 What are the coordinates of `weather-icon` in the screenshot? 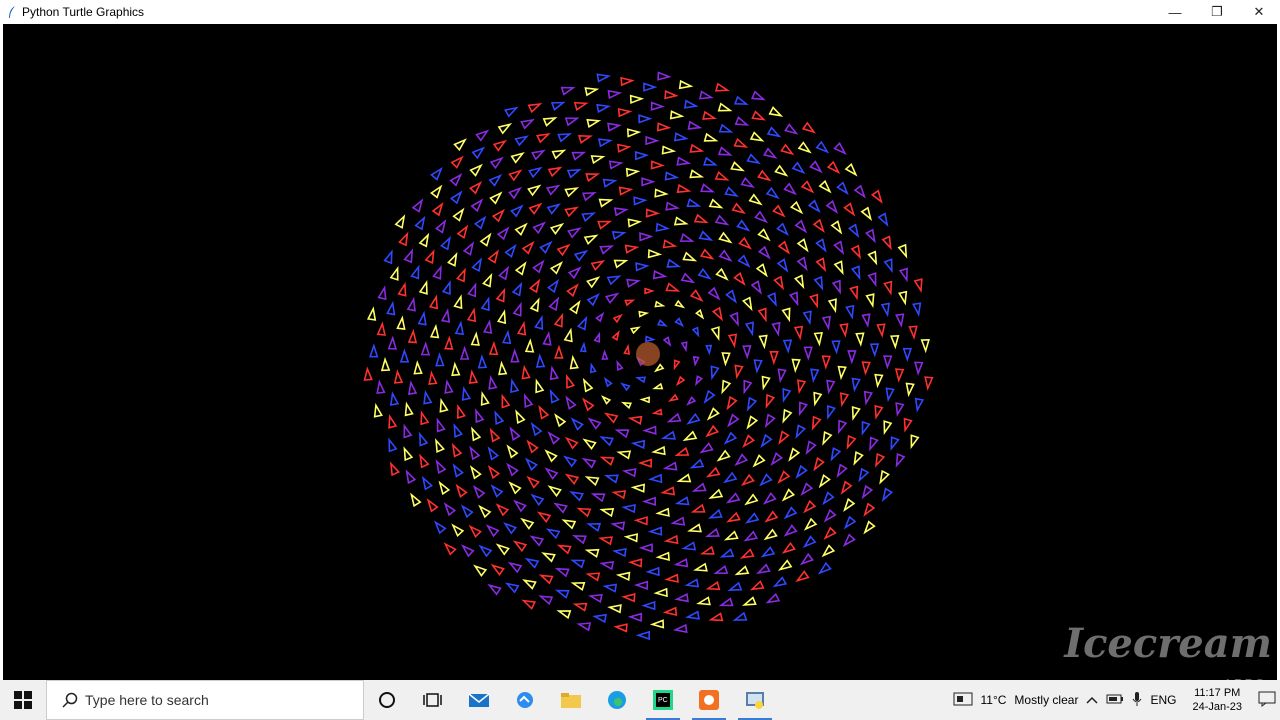 It's located at (963, 700).